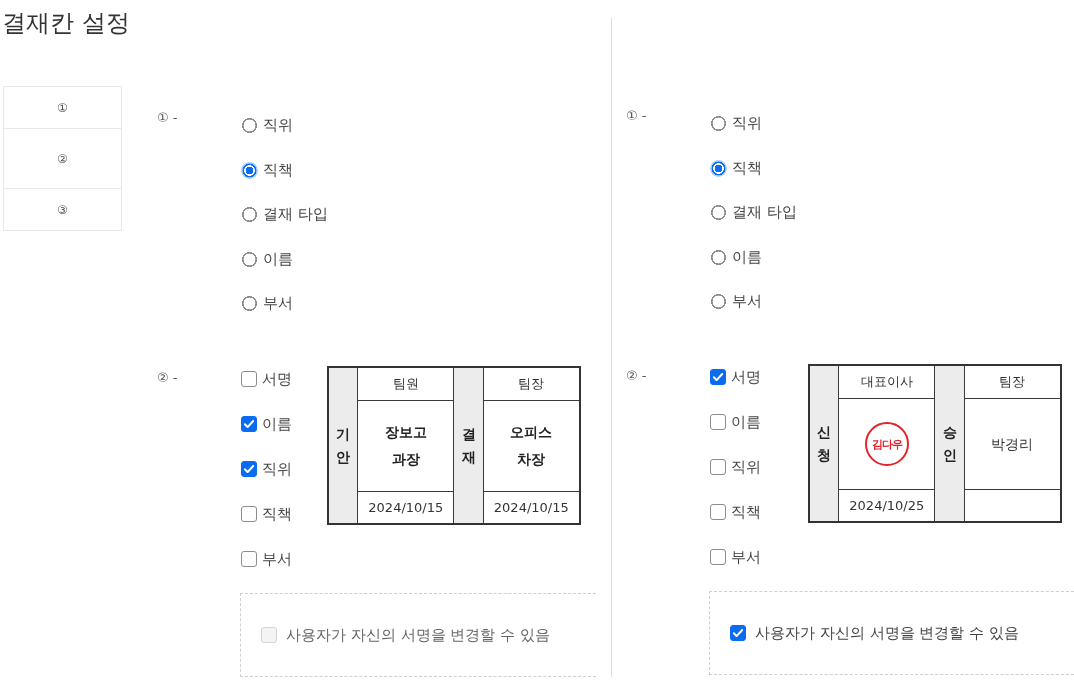  I want to click on cell-text: 박경리, so click(1012, 444).